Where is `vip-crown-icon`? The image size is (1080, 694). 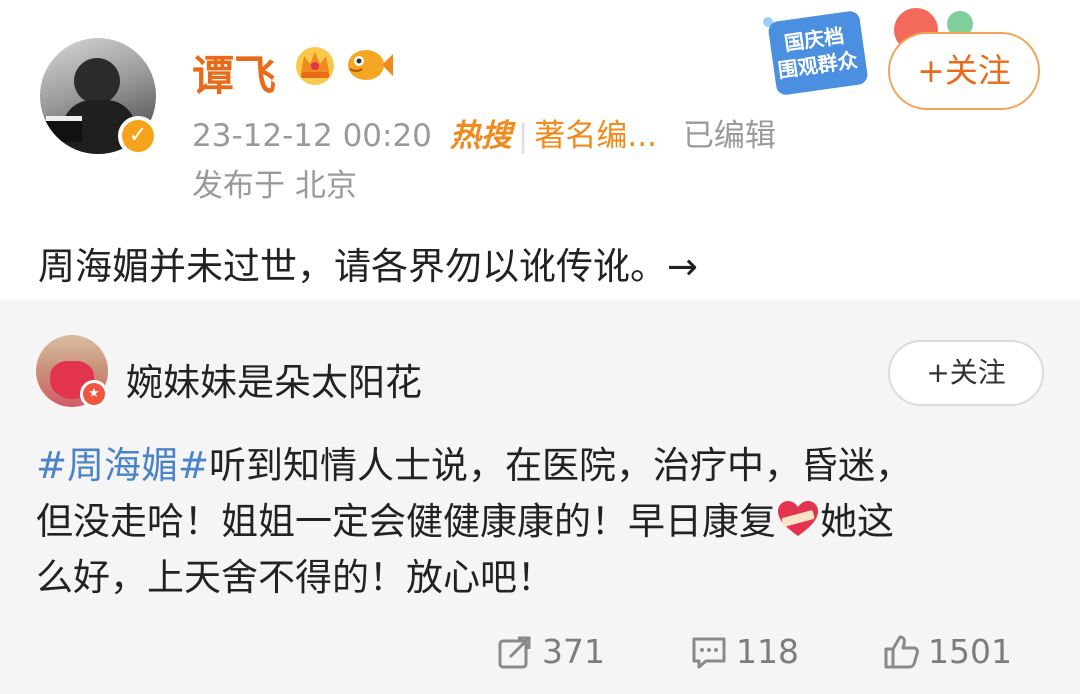 vip-crown-icon is located at coordinates (315, 65).